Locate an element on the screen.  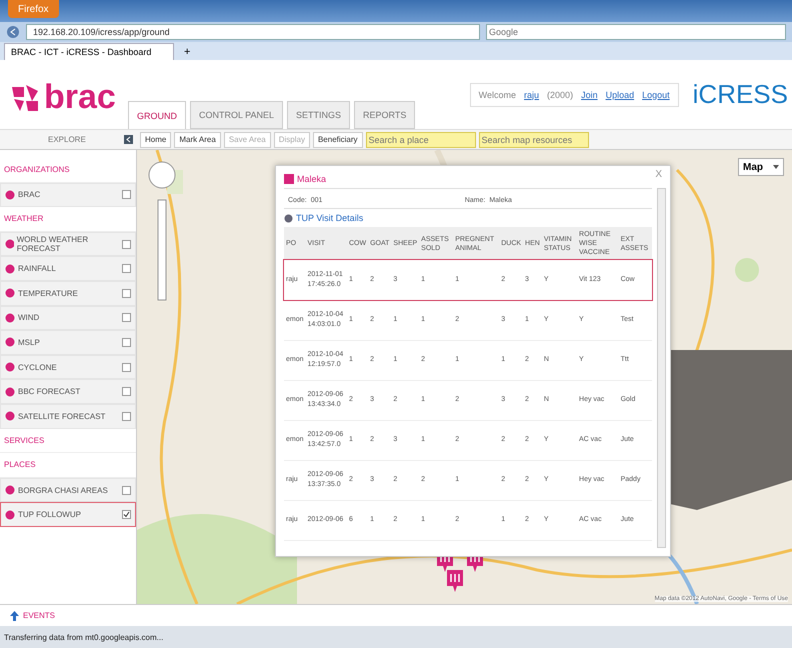
place-search-field: Search a place is located at coordinates (421, 140).